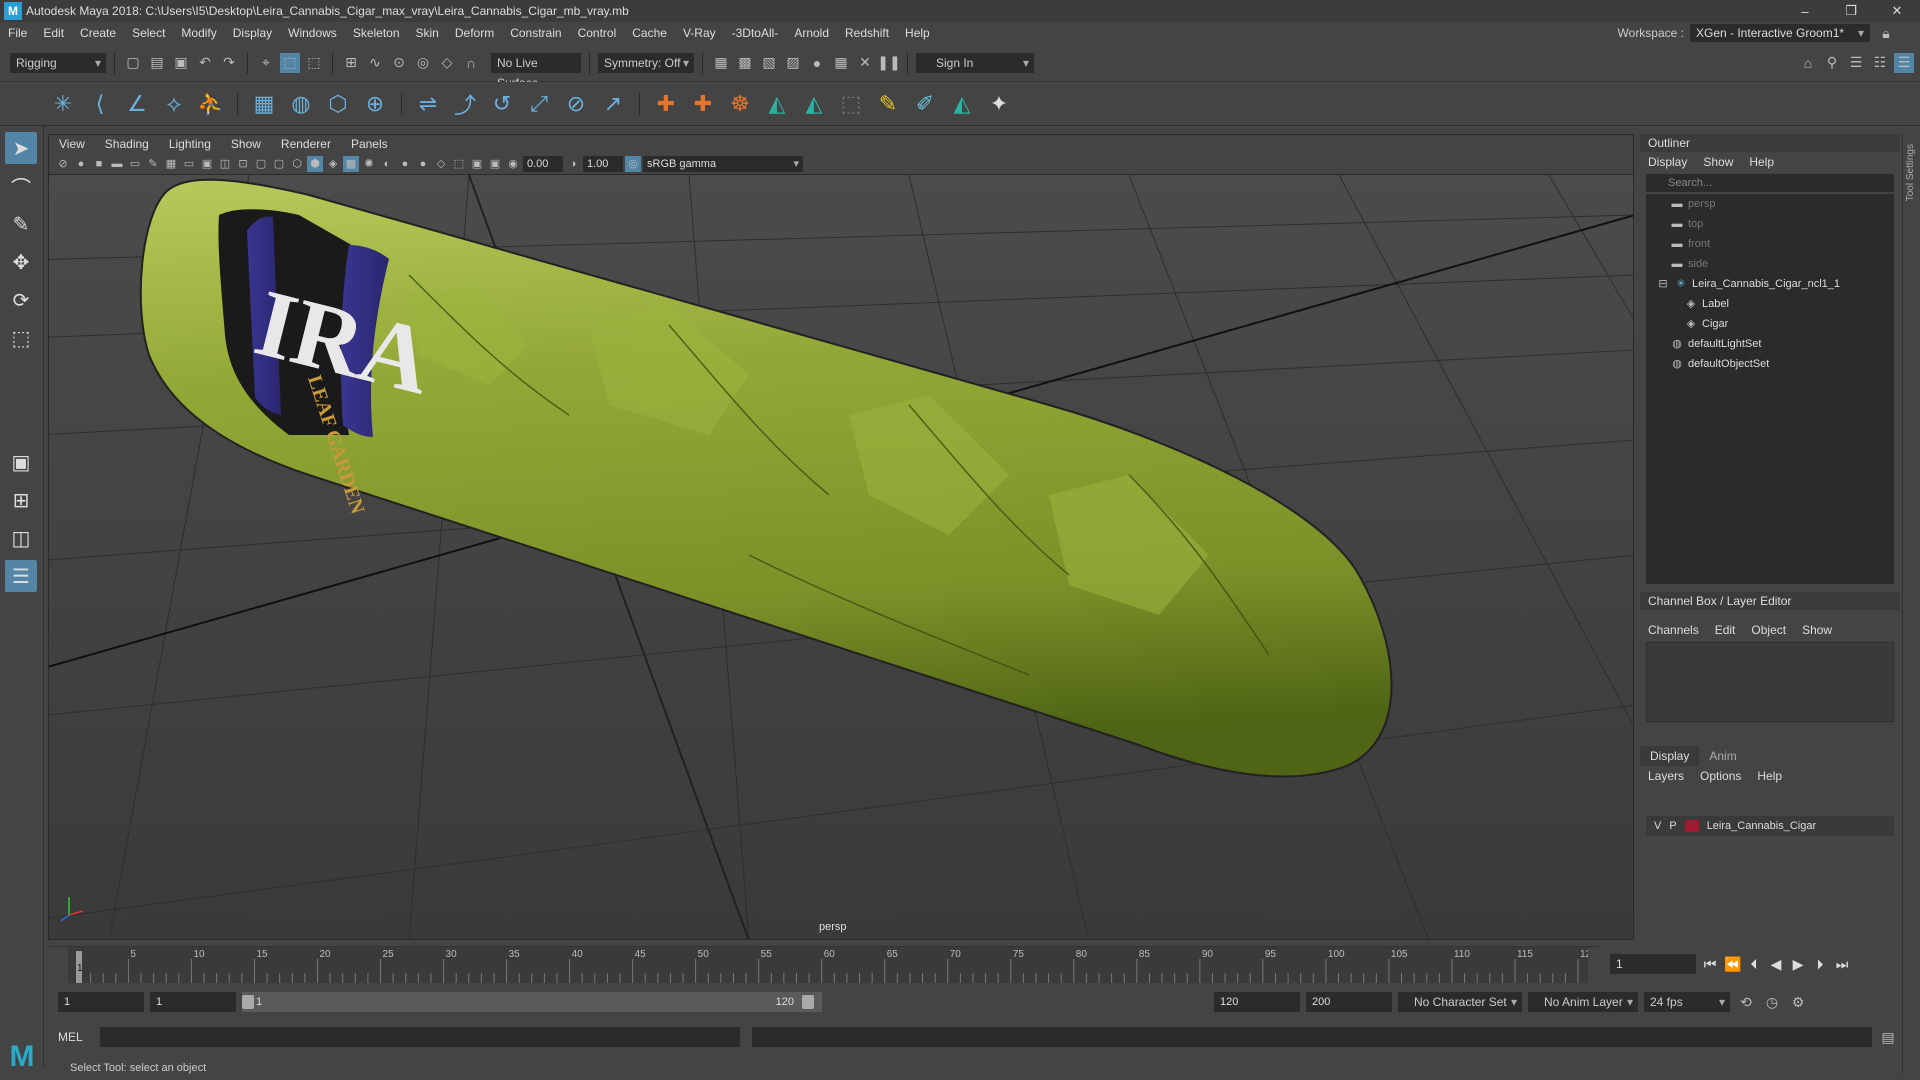  I want to click on locator-icon: ✚, so click(666, 104).